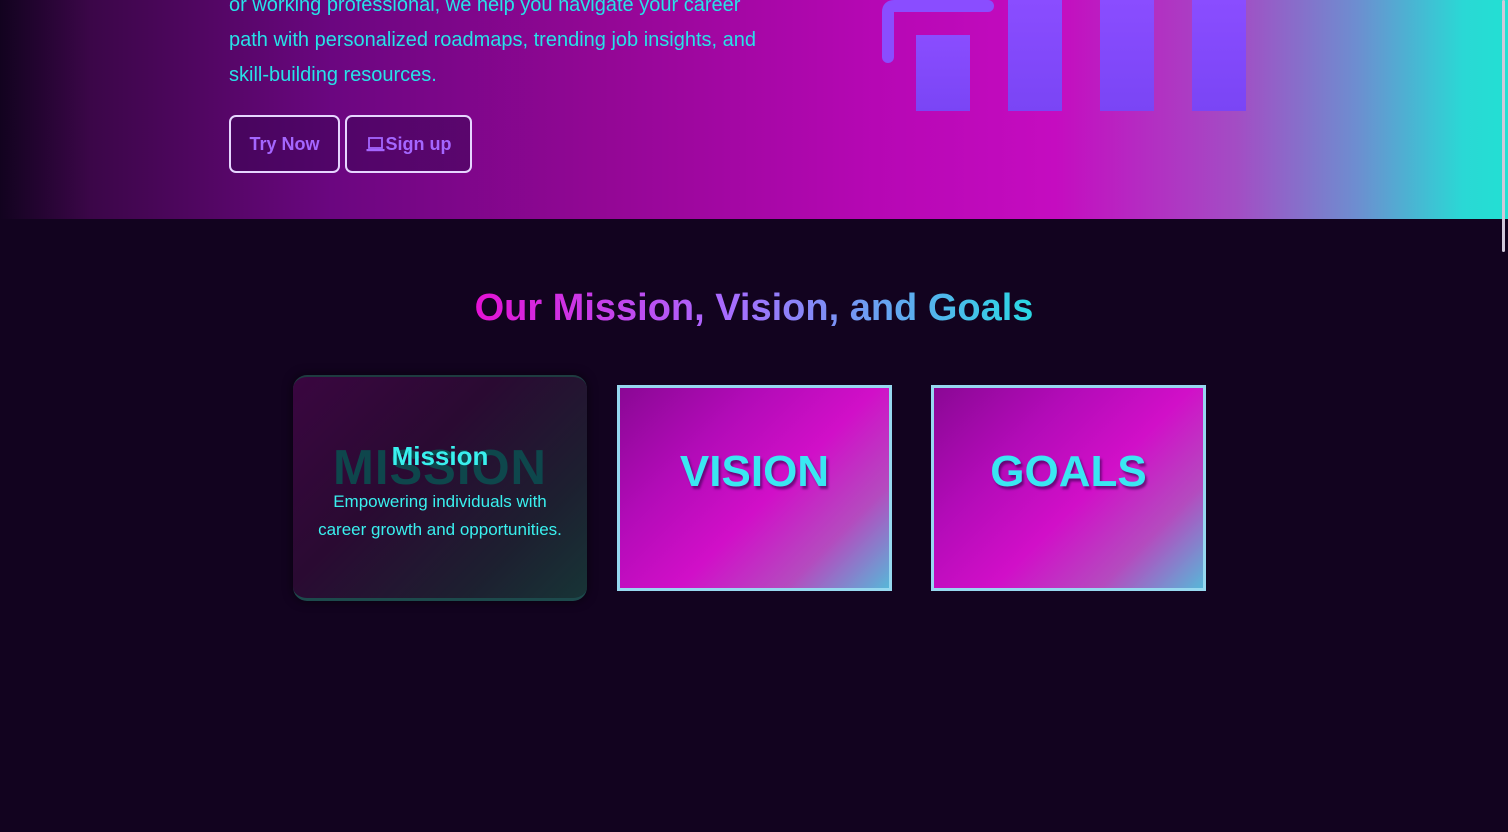 Image resolution: width=1508 pixels, height=832 pixels. What do you see at coordinates (754, 471) in the screenshot?
I see `vision-label: VISION` at bounding box center [754, 471].